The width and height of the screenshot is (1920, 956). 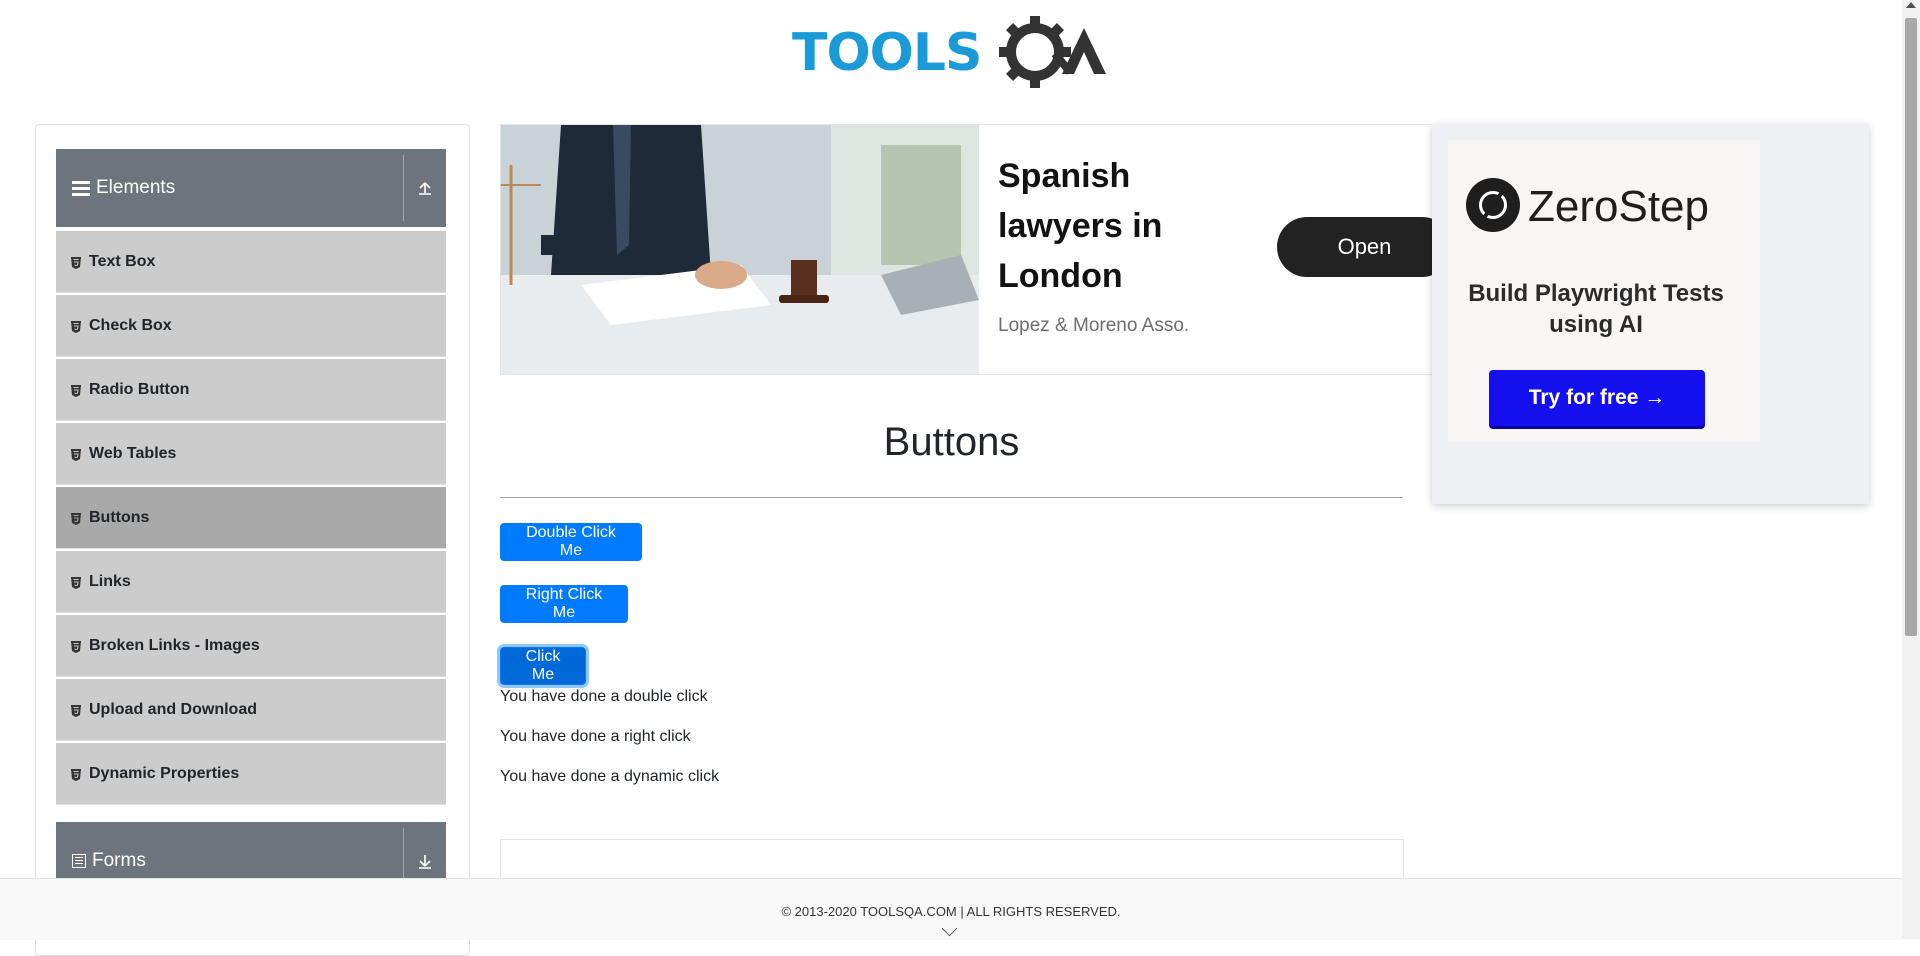 I want to click on group-header-elements: Elements, so click(x=251, y=188).